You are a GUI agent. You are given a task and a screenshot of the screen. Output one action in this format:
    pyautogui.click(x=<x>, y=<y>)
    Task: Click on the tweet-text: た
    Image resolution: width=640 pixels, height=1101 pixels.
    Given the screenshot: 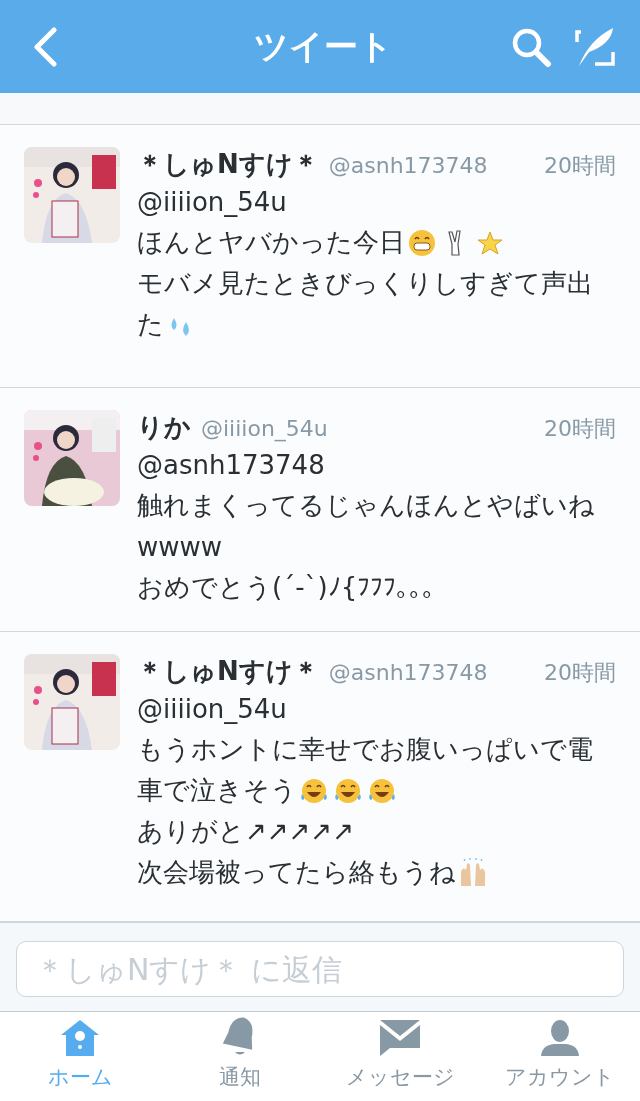 What is the action you would take?
    pyautogui.click(x=150, y=324)
    